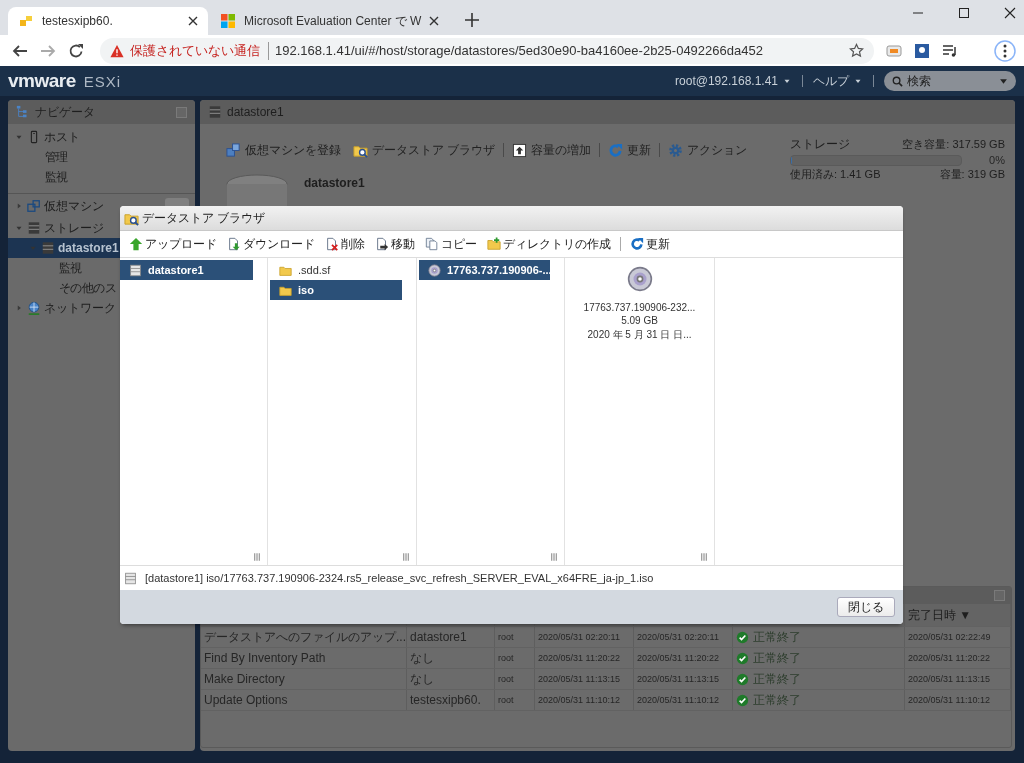 This screenshot has height=763, width=1024. Describe the element at coordinates (639, 320) in the screenshot. I see `file-size: 5.09 GB` at that location.